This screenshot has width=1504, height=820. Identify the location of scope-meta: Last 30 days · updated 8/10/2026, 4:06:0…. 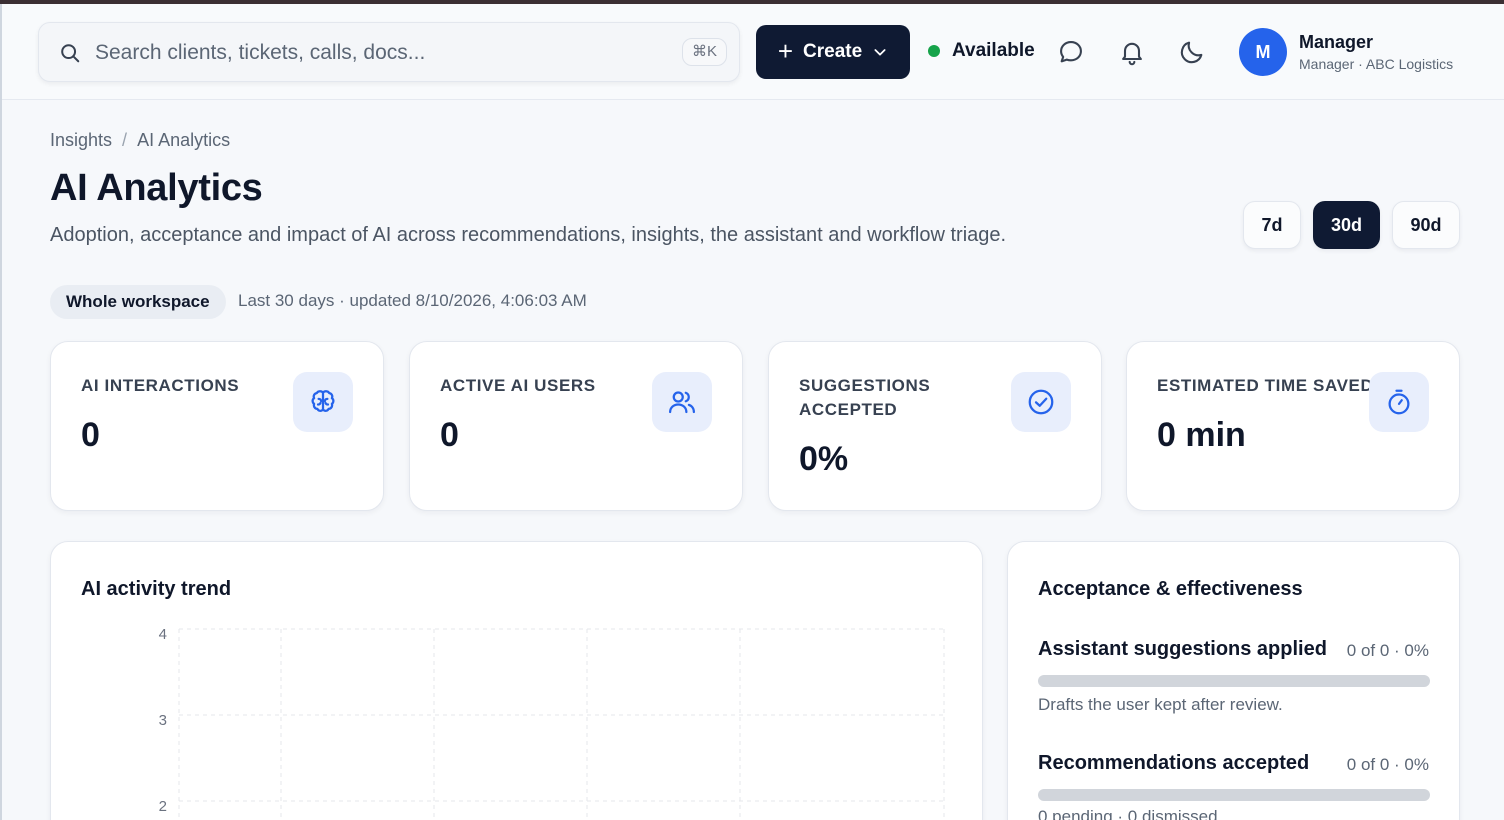
(412, 300).